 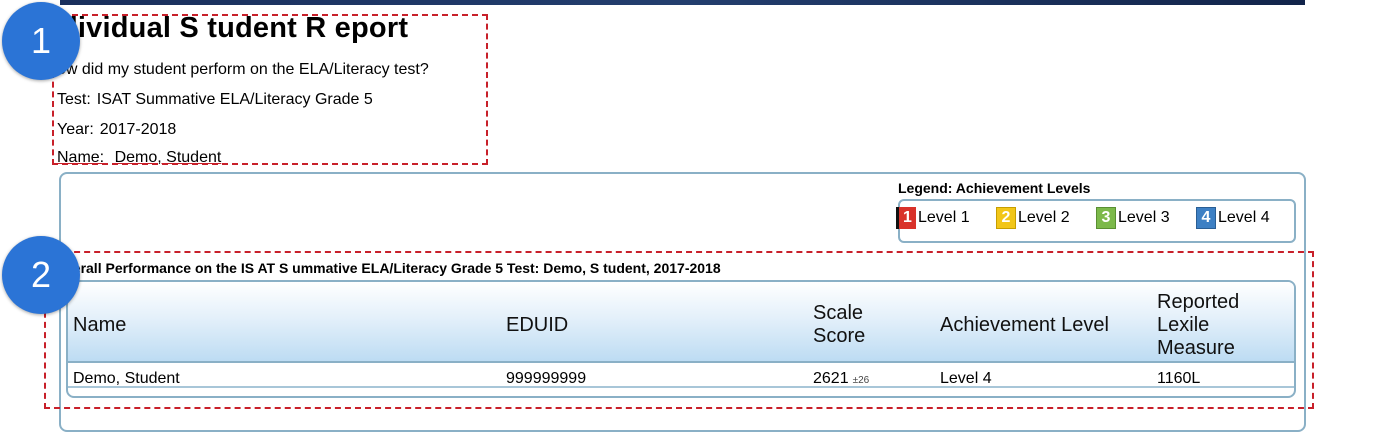 I want to click on name-line: Name: Demo, Student, so click(x=139, y=158).